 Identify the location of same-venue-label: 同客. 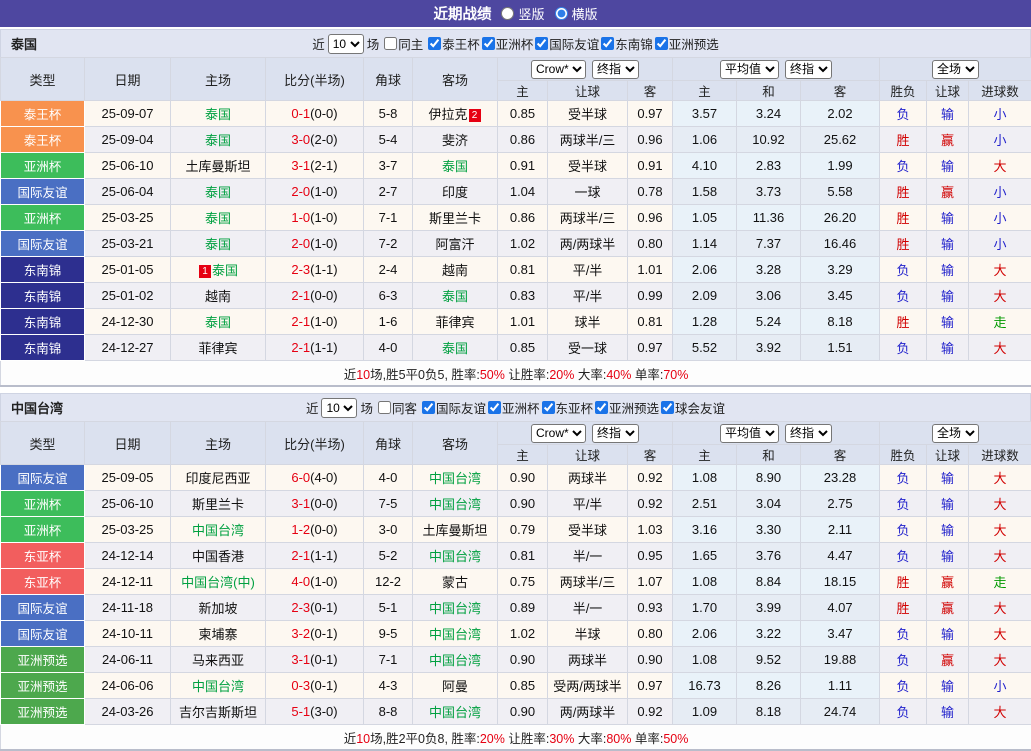
(404, 407).